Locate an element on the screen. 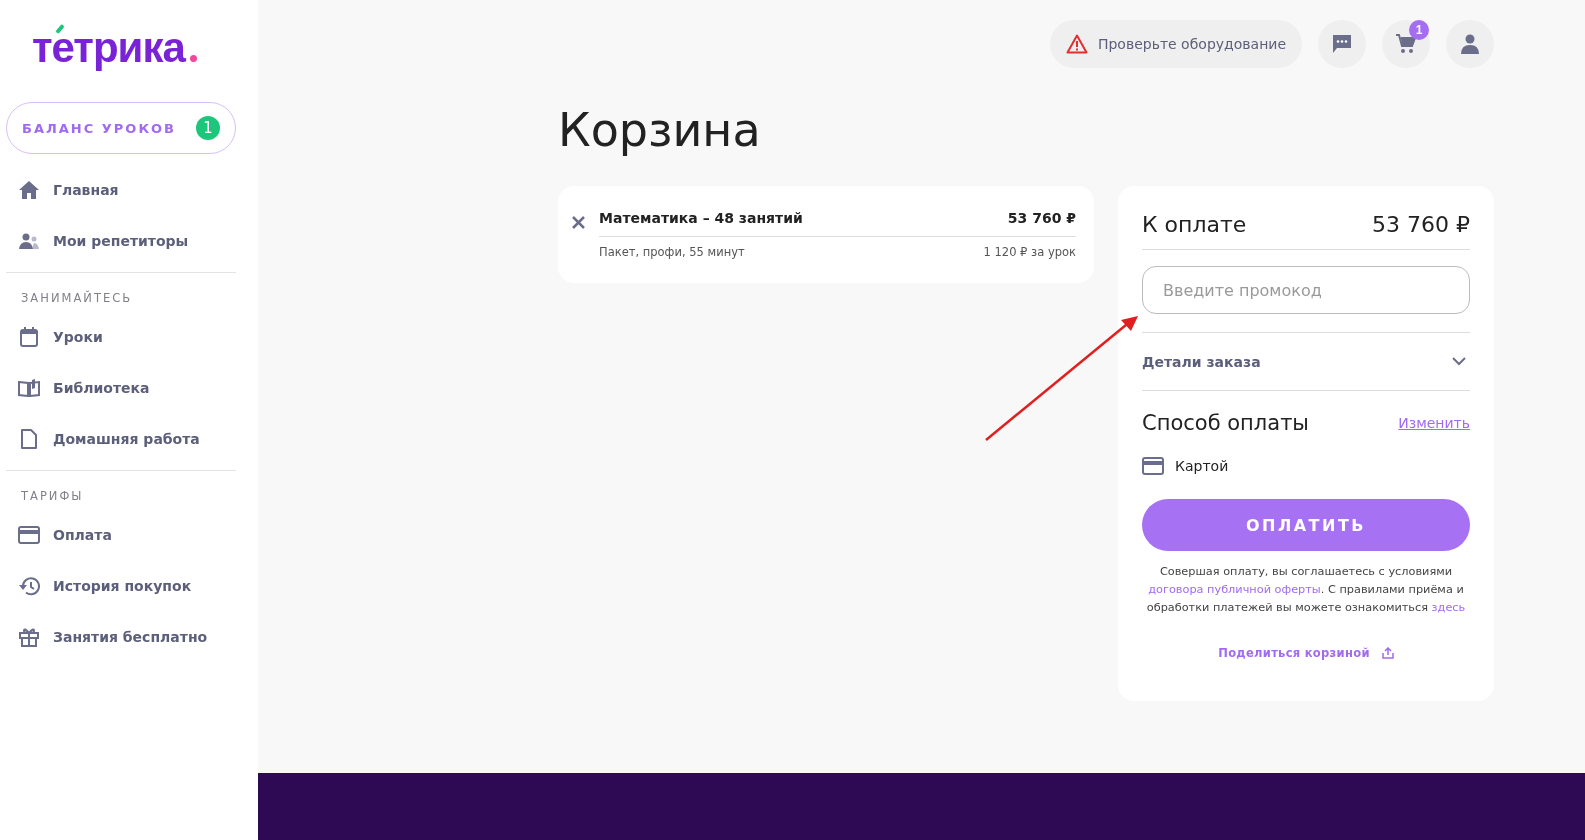  equipment-check-button: Проверьте оборудование is located at coordinates (1175, 44).